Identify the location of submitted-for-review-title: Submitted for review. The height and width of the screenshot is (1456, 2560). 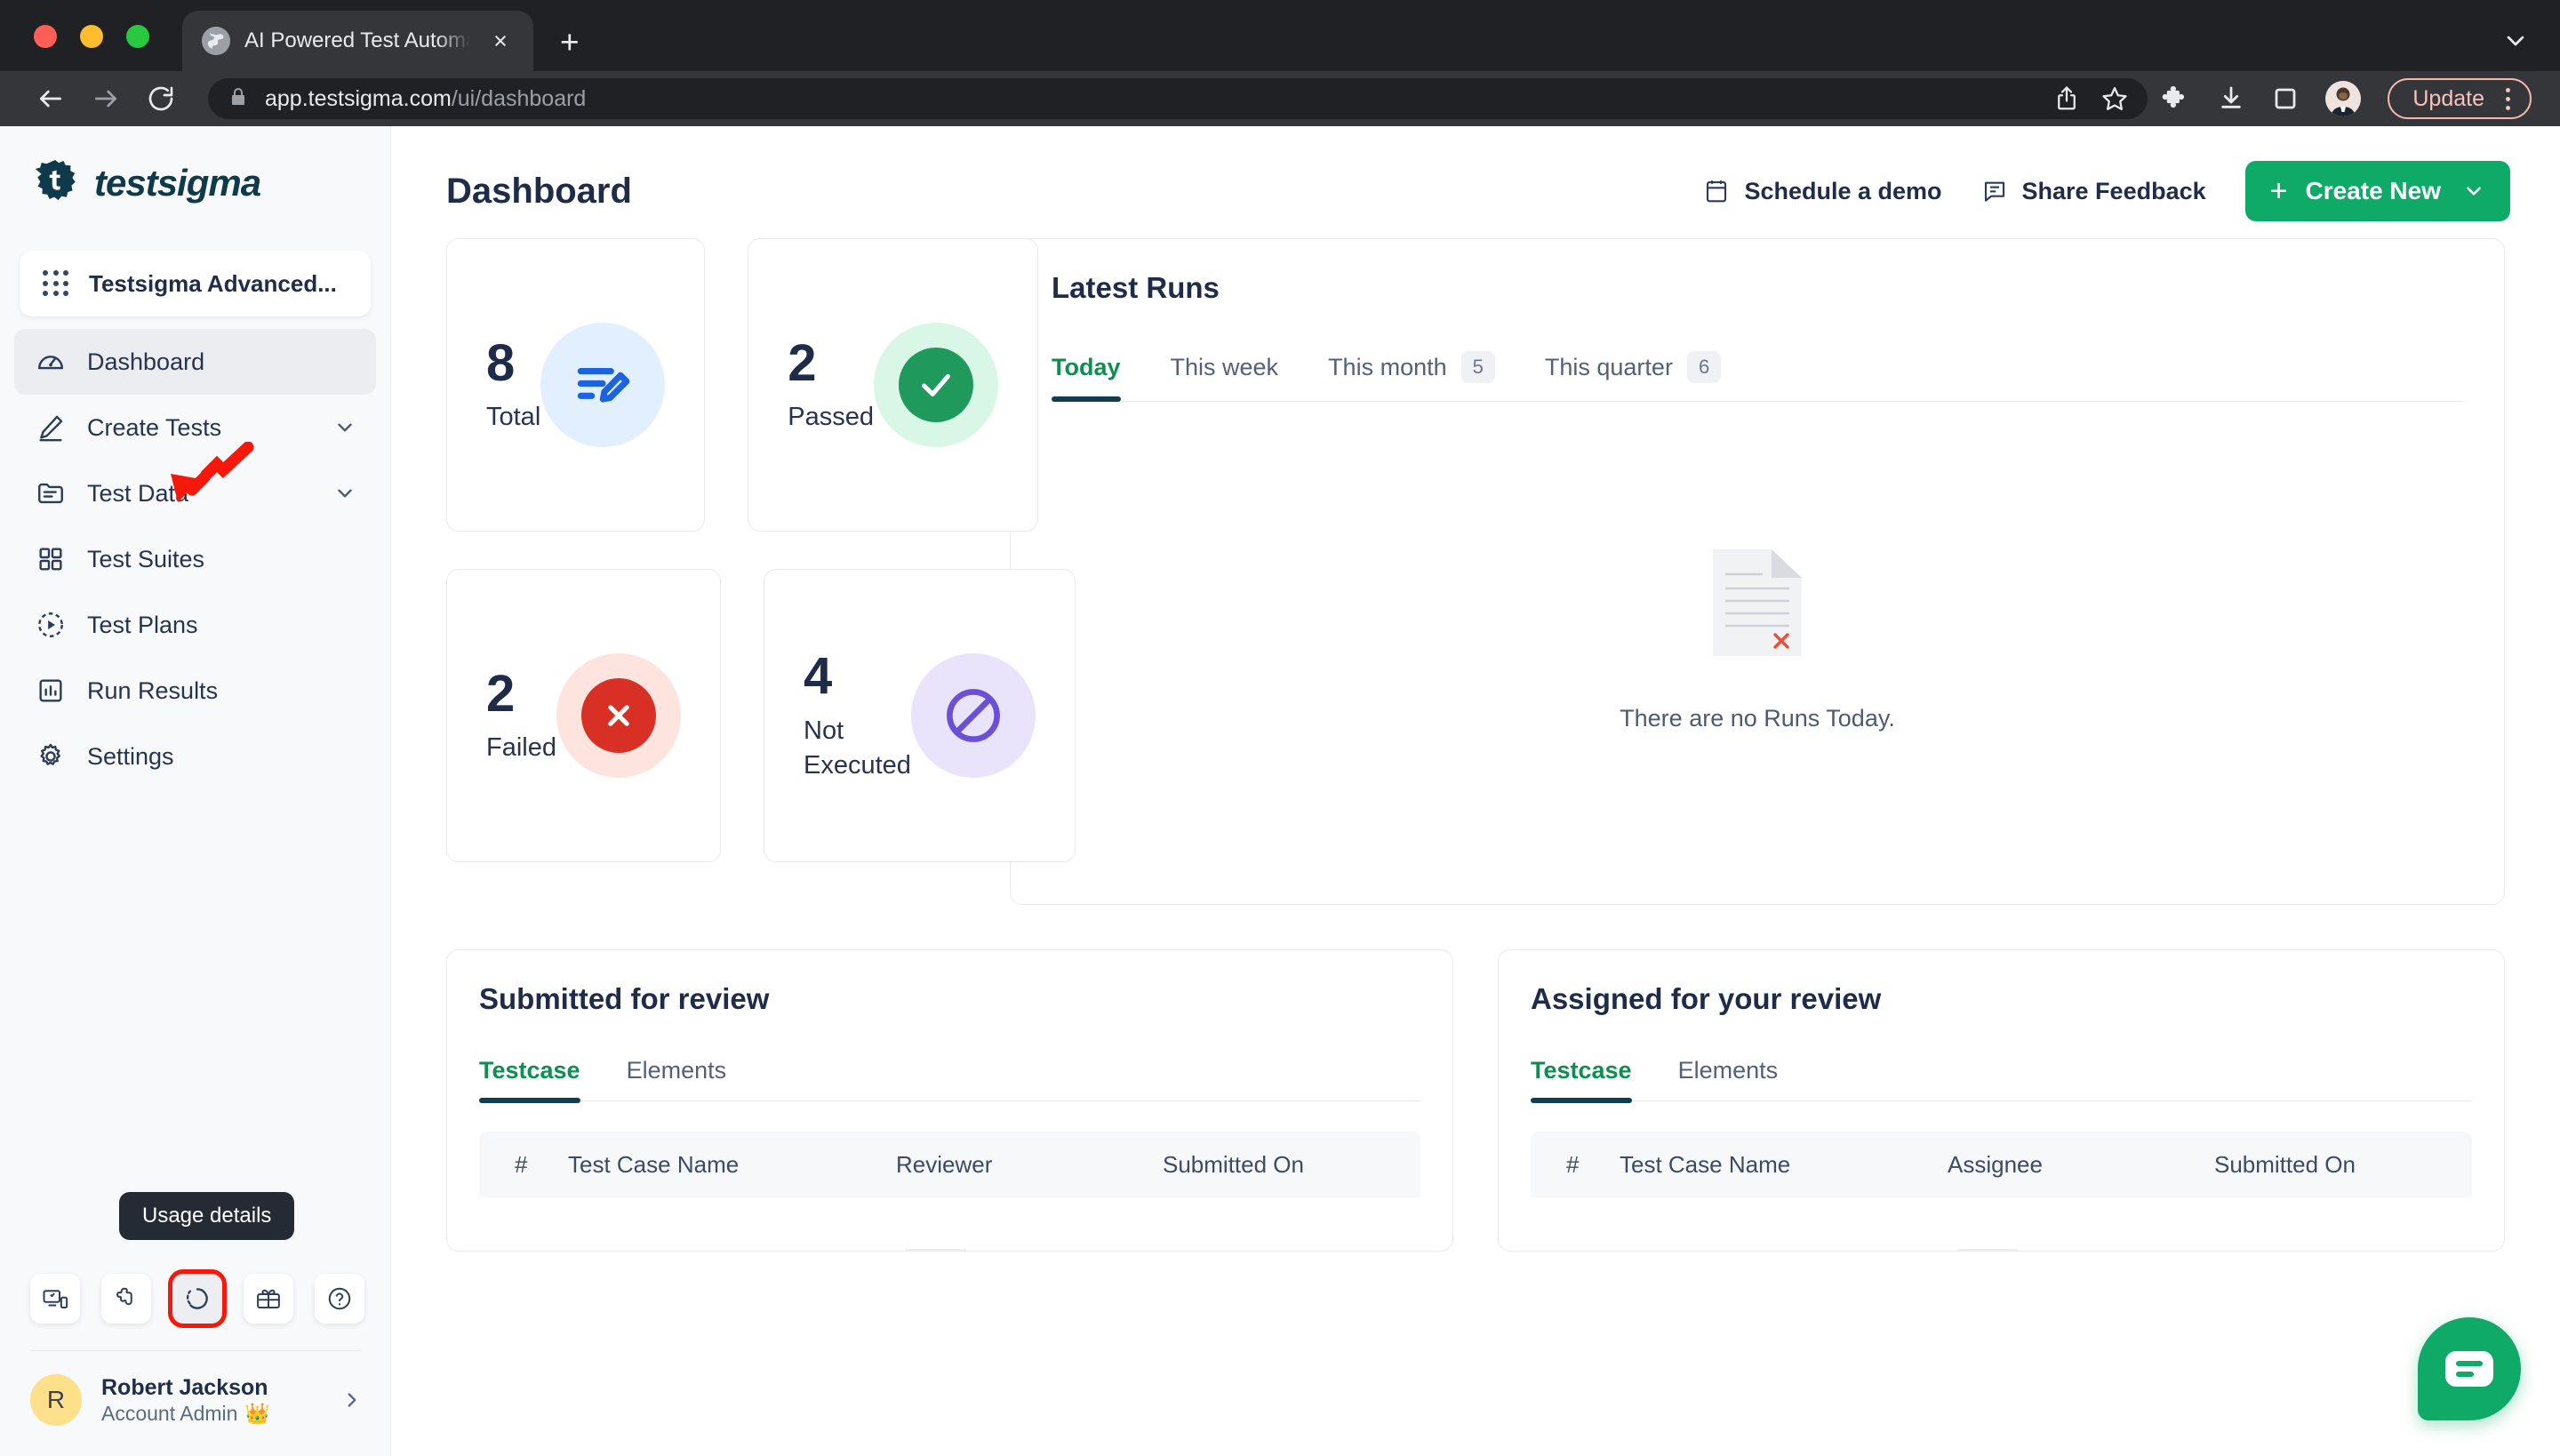
(624, 998).